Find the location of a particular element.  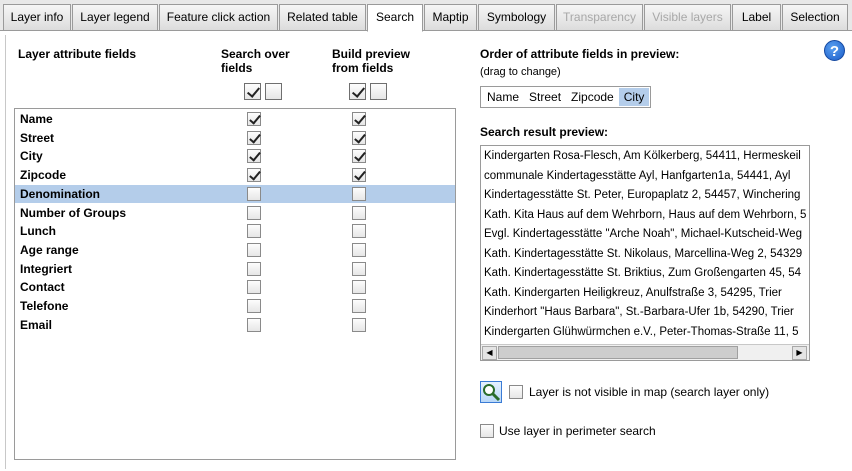

order-item-street: Street is located at coordinates (545, 97).